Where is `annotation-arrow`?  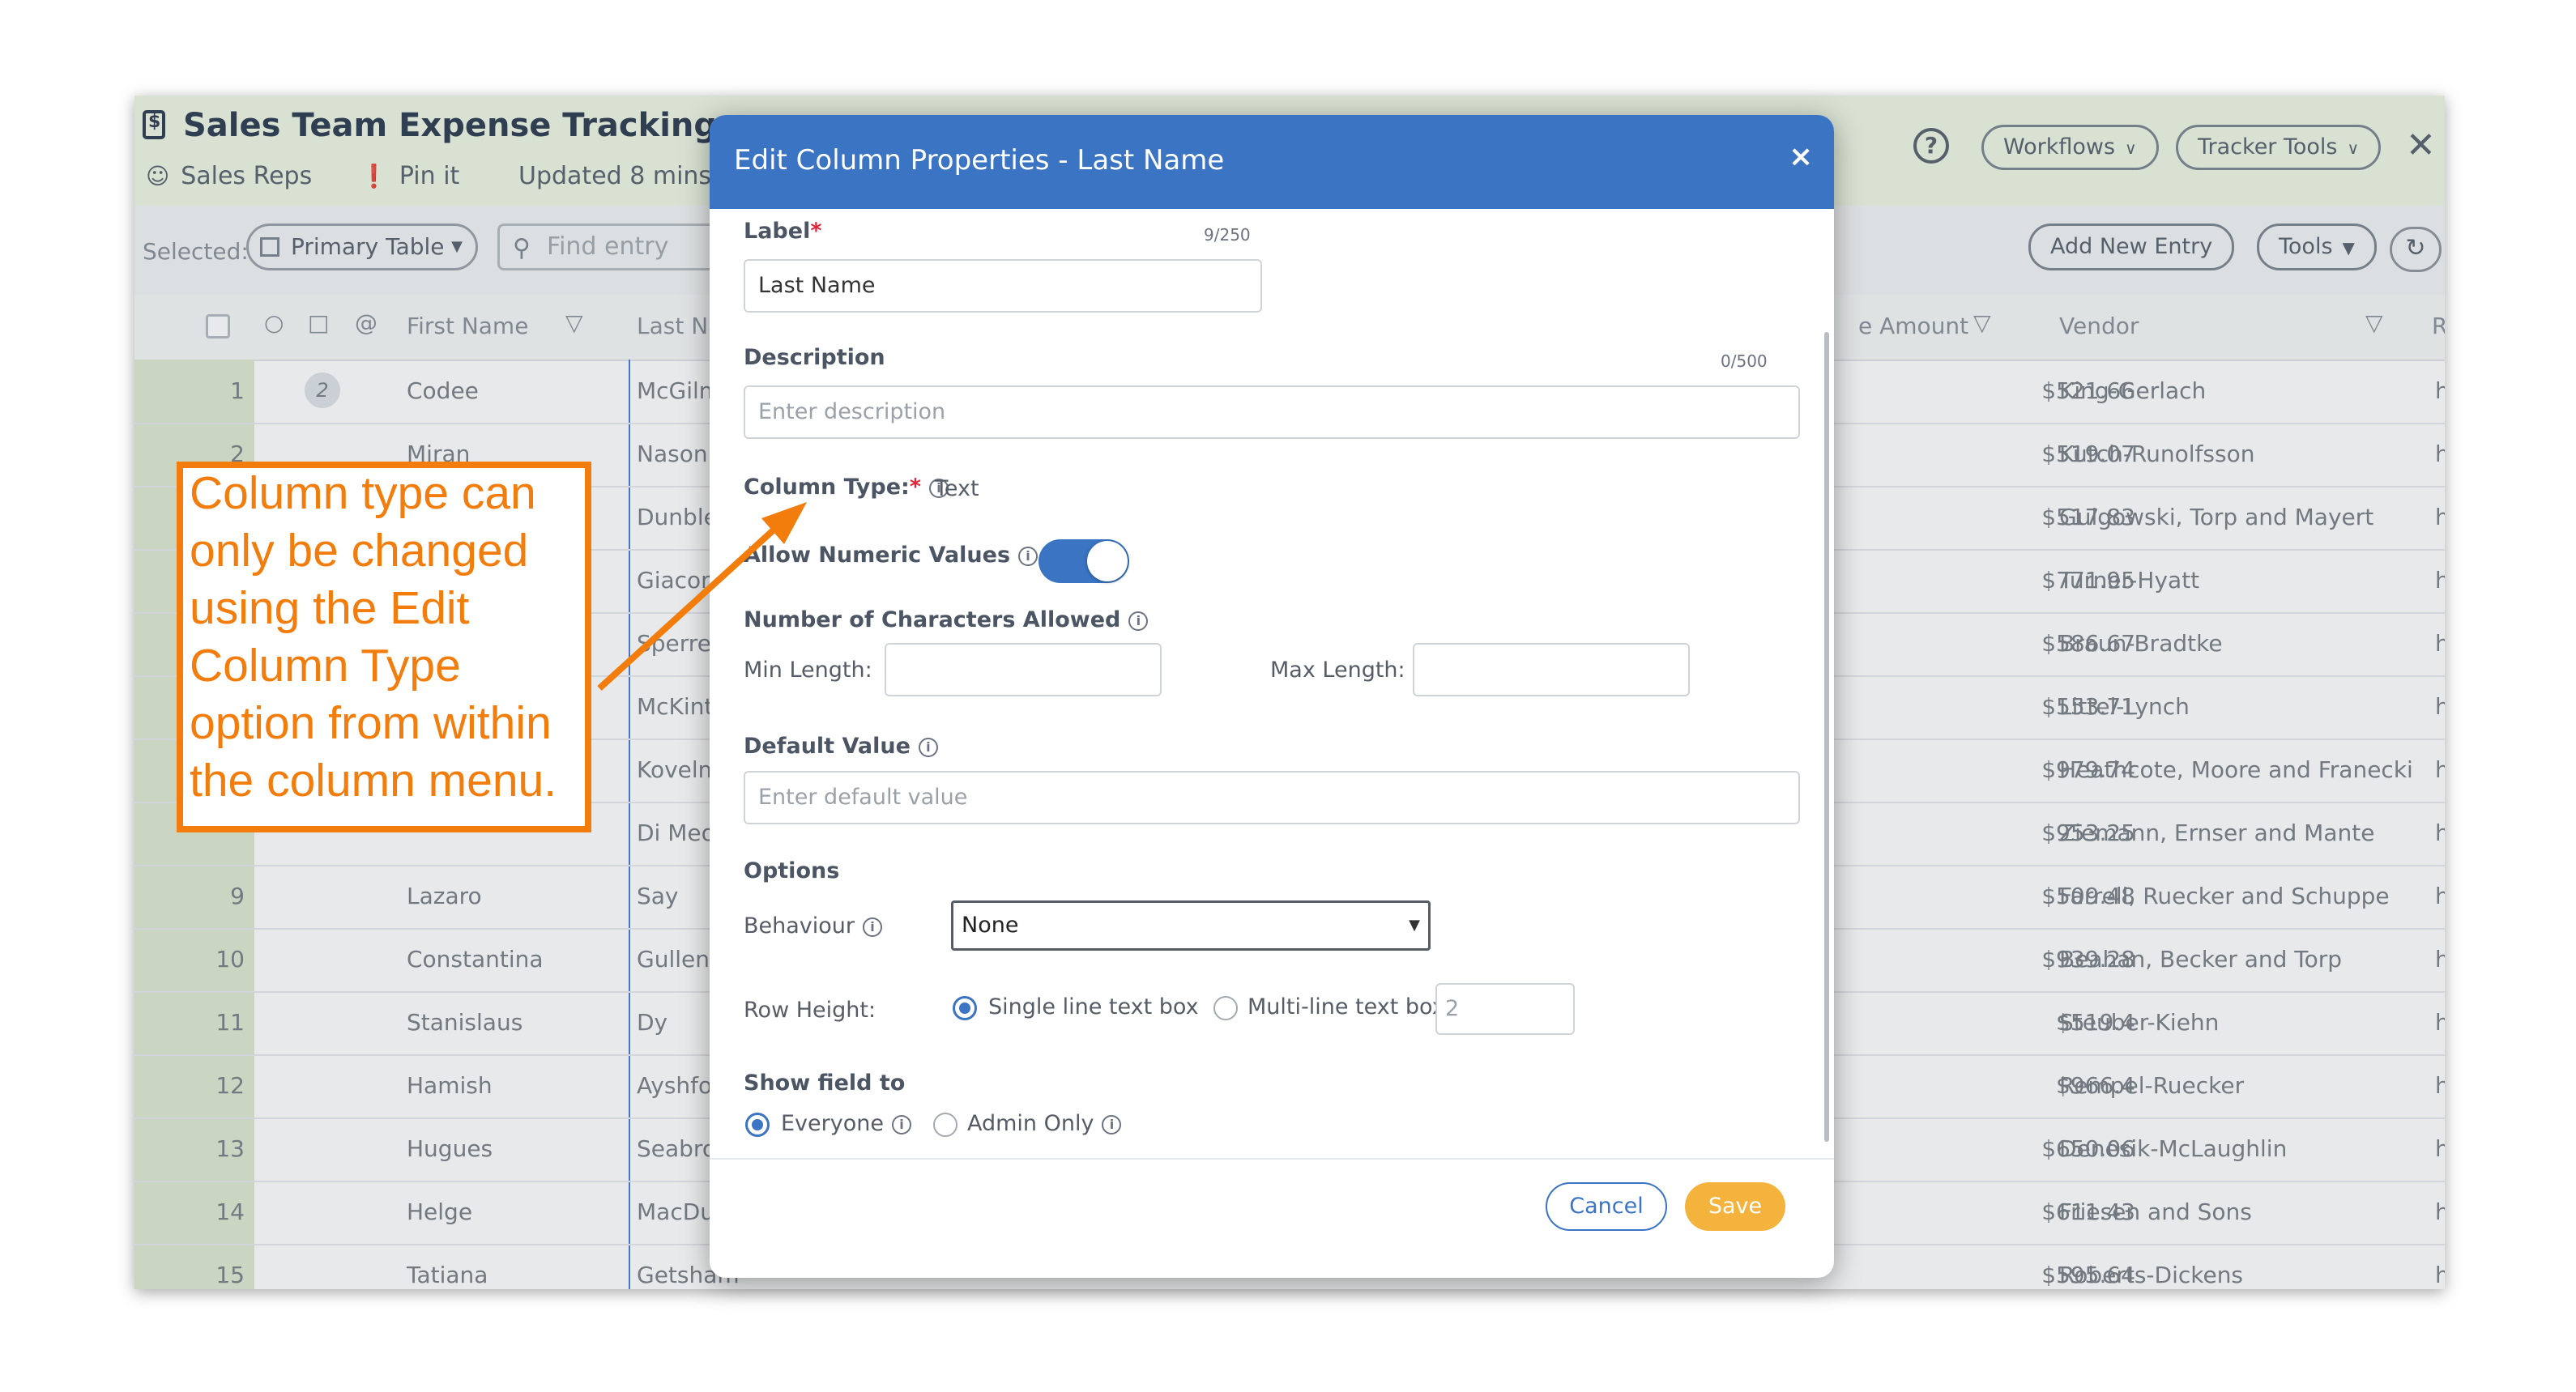 annotation-arrow is located at coordinates (702, 596).